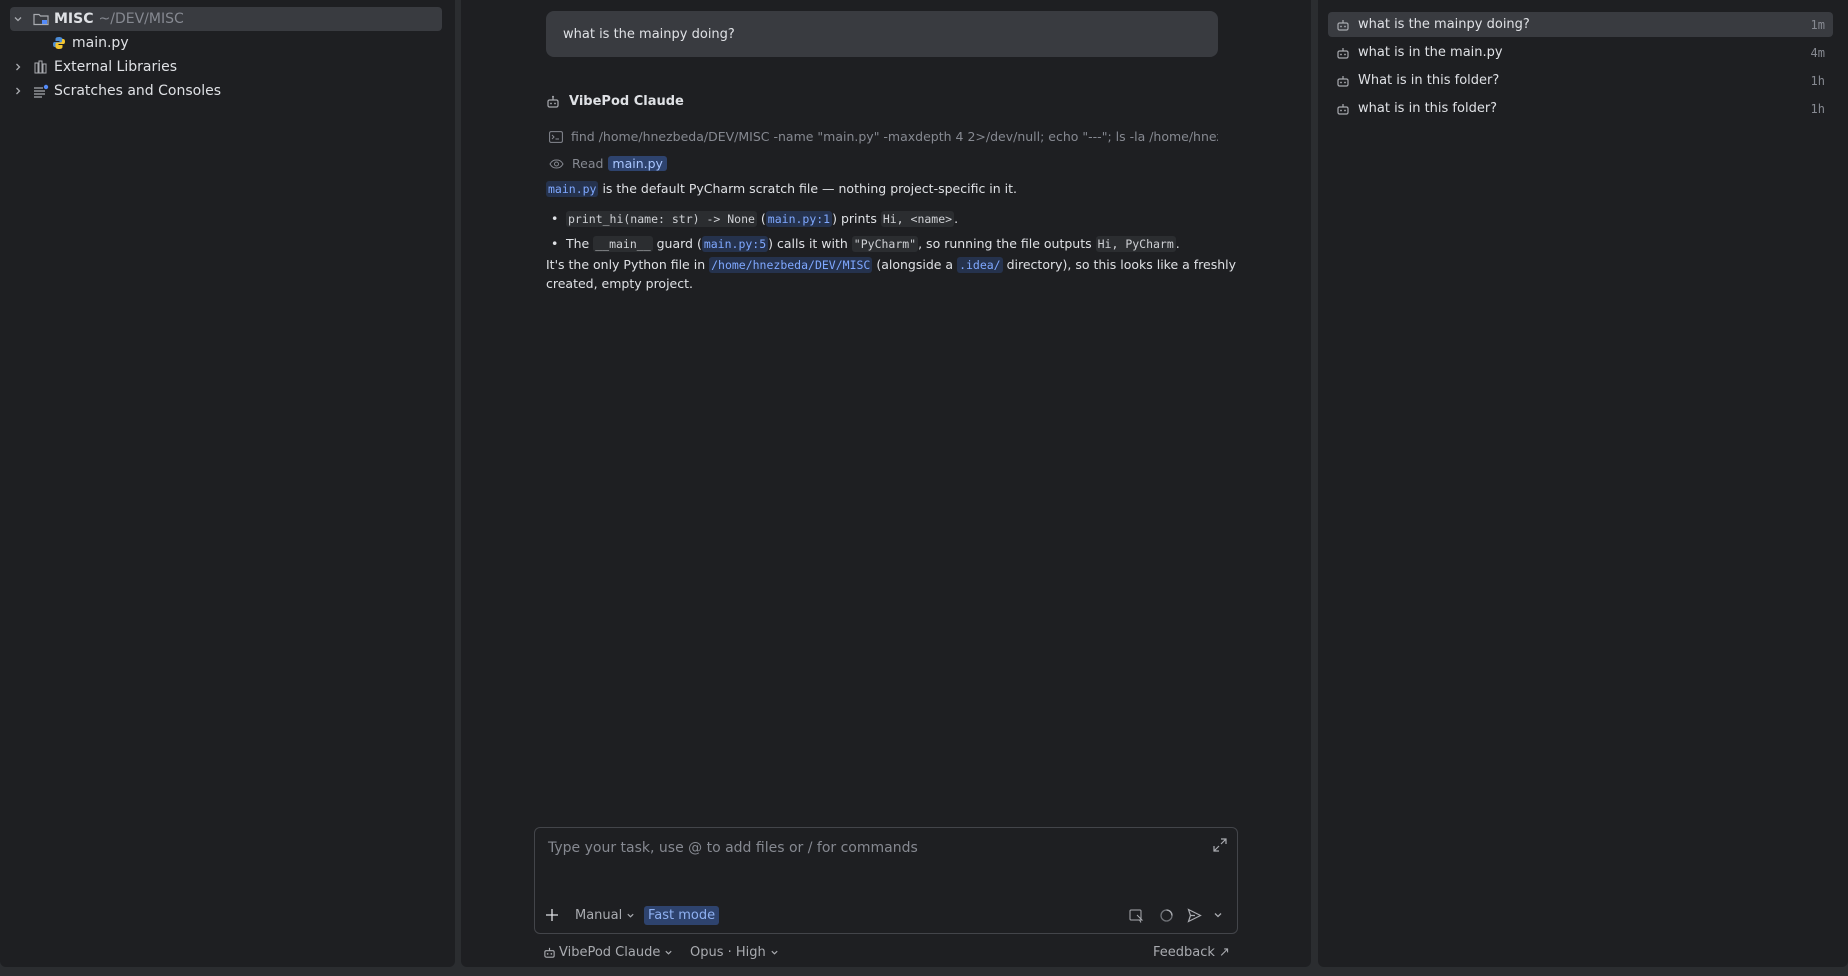  I want to click on plus-icon, so click(552, 915).